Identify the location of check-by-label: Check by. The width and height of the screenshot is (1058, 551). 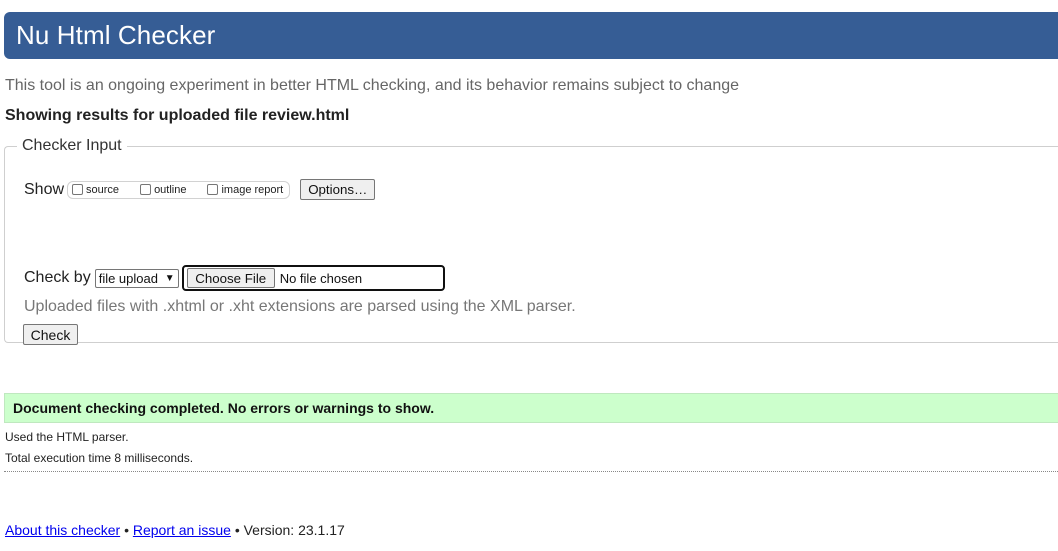
(57, 277).